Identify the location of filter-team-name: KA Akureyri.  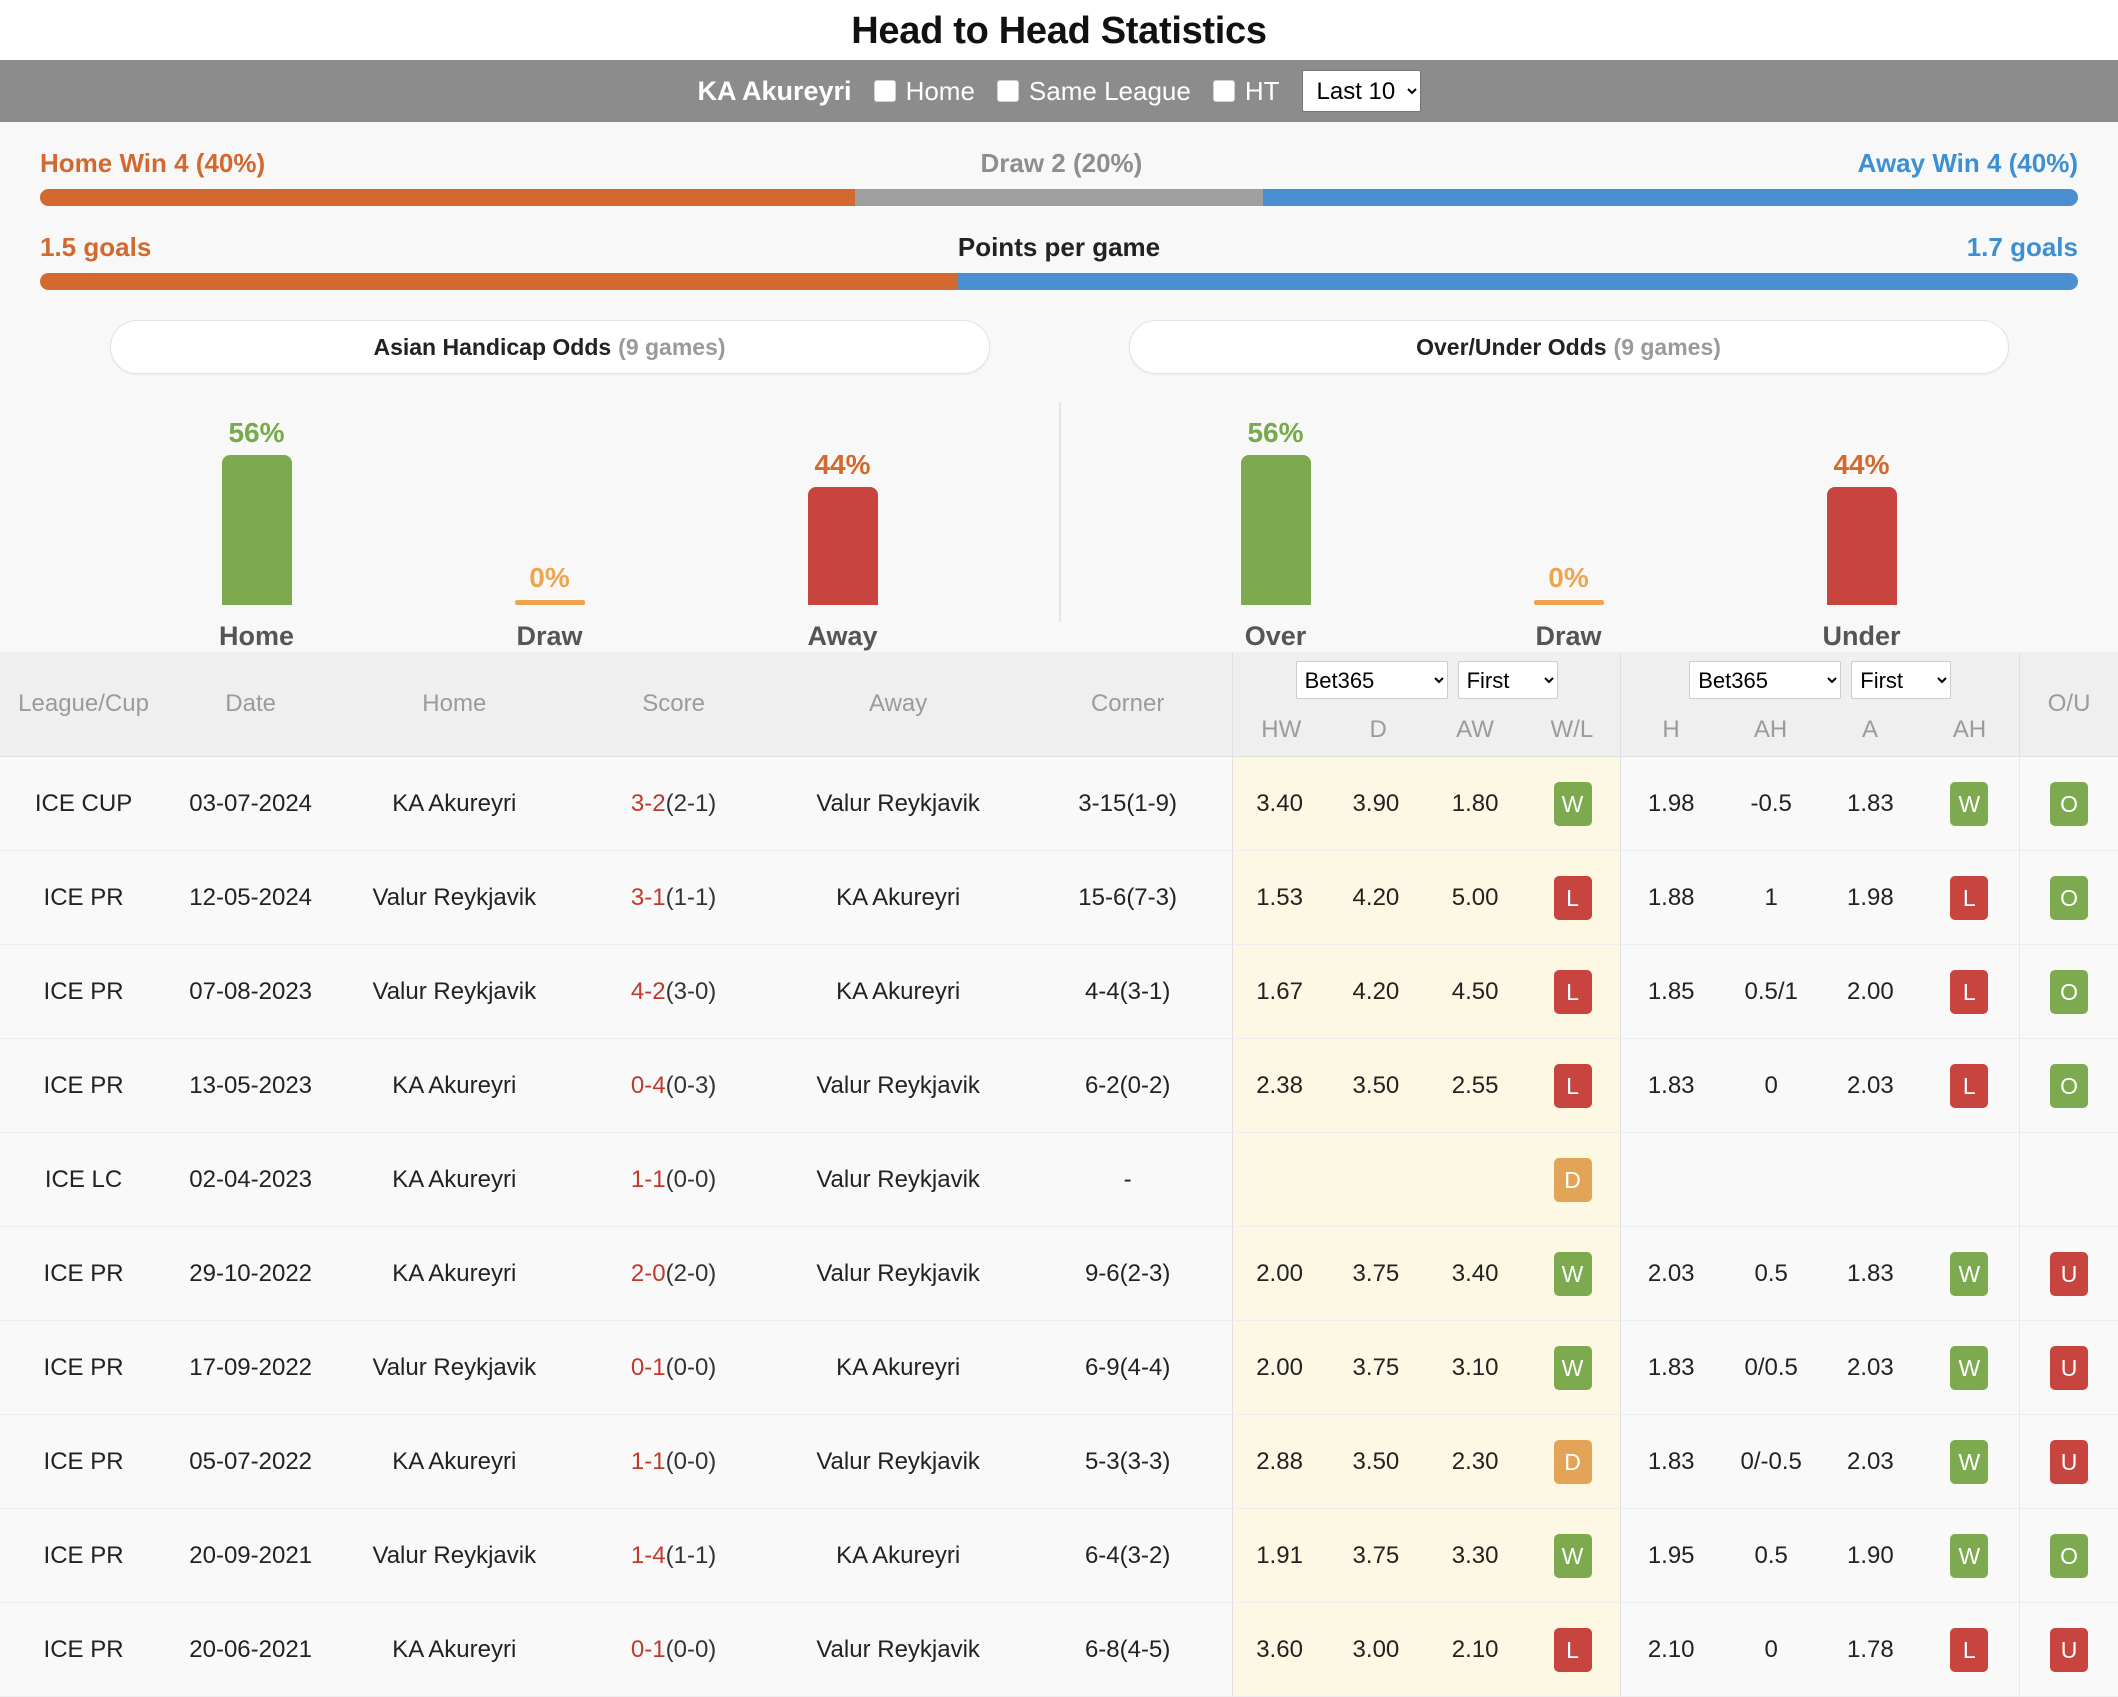
(774, 90).